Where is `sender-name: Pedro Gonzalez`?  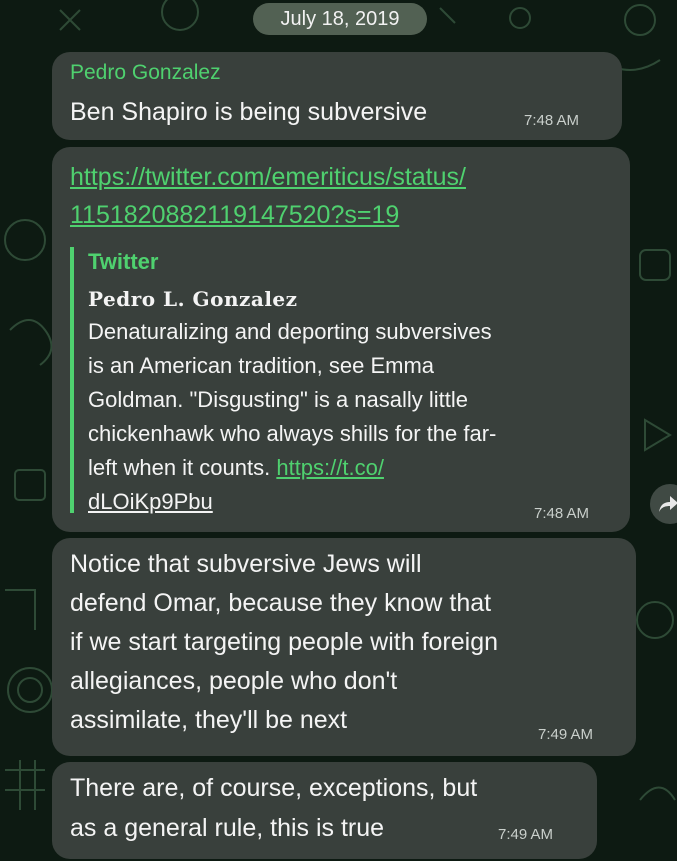
sender-name: Pedro Gonzalez is located at coordinates (145, 73).